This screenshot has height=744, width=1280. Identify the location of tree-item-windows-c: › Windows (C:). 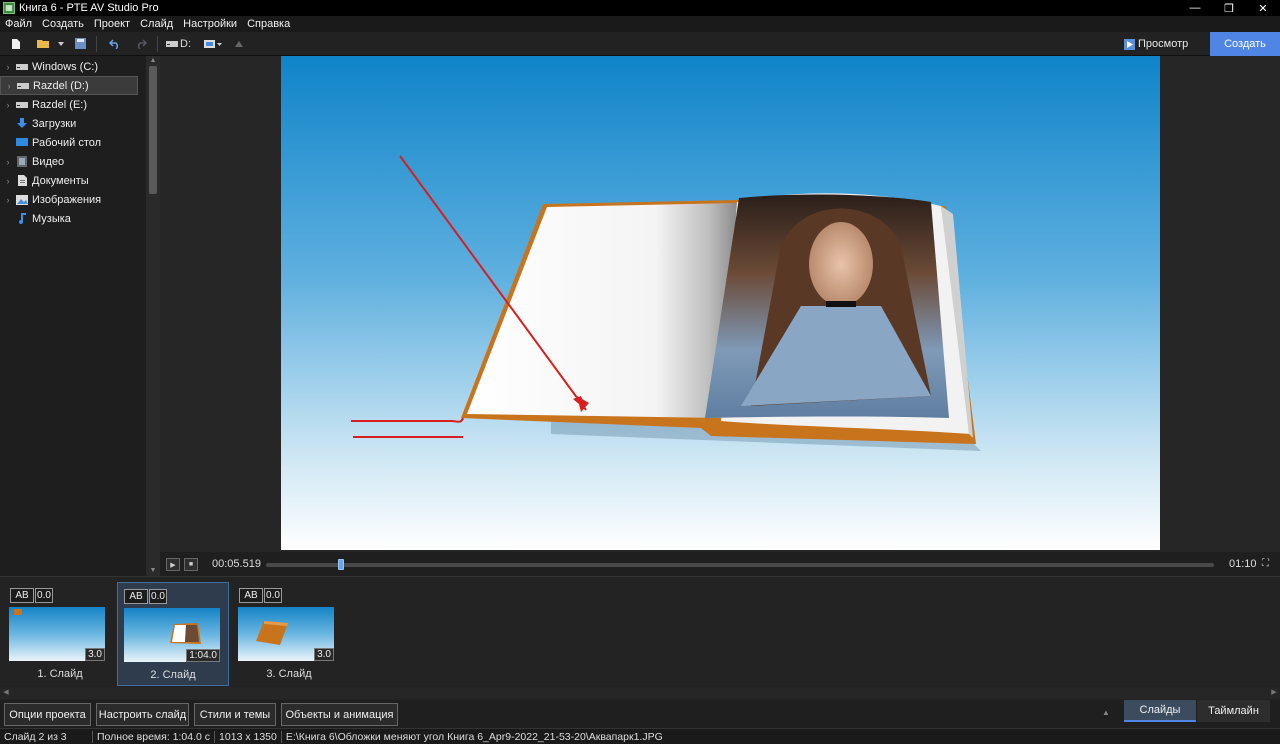
(69, 66).